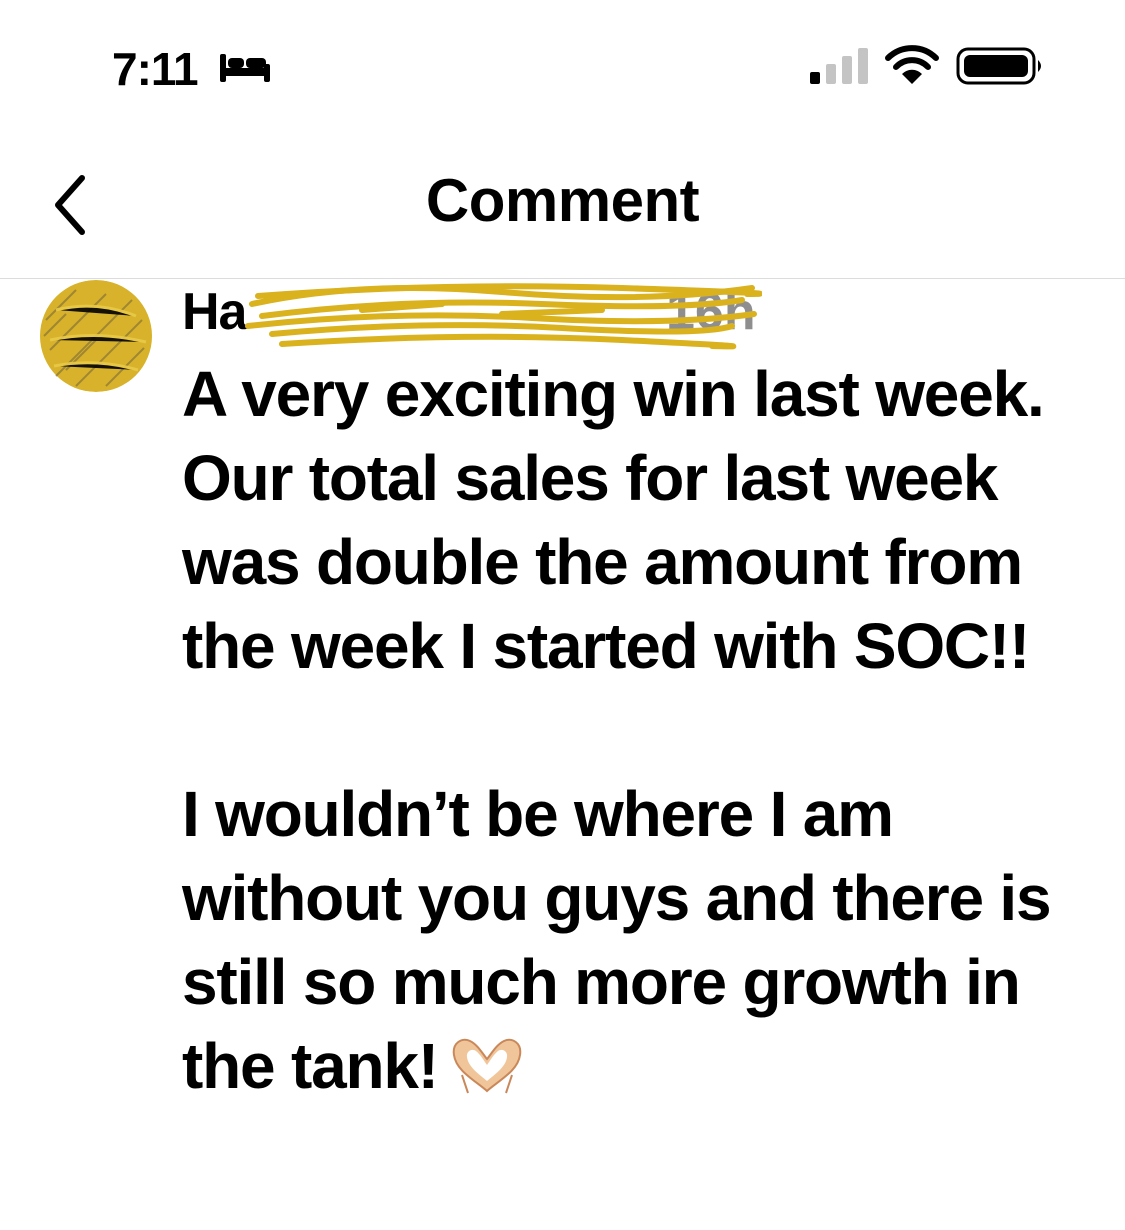 The width and height of the screenshot is (1125, 1230). I want to click on battery-icon, so click(998, 66).